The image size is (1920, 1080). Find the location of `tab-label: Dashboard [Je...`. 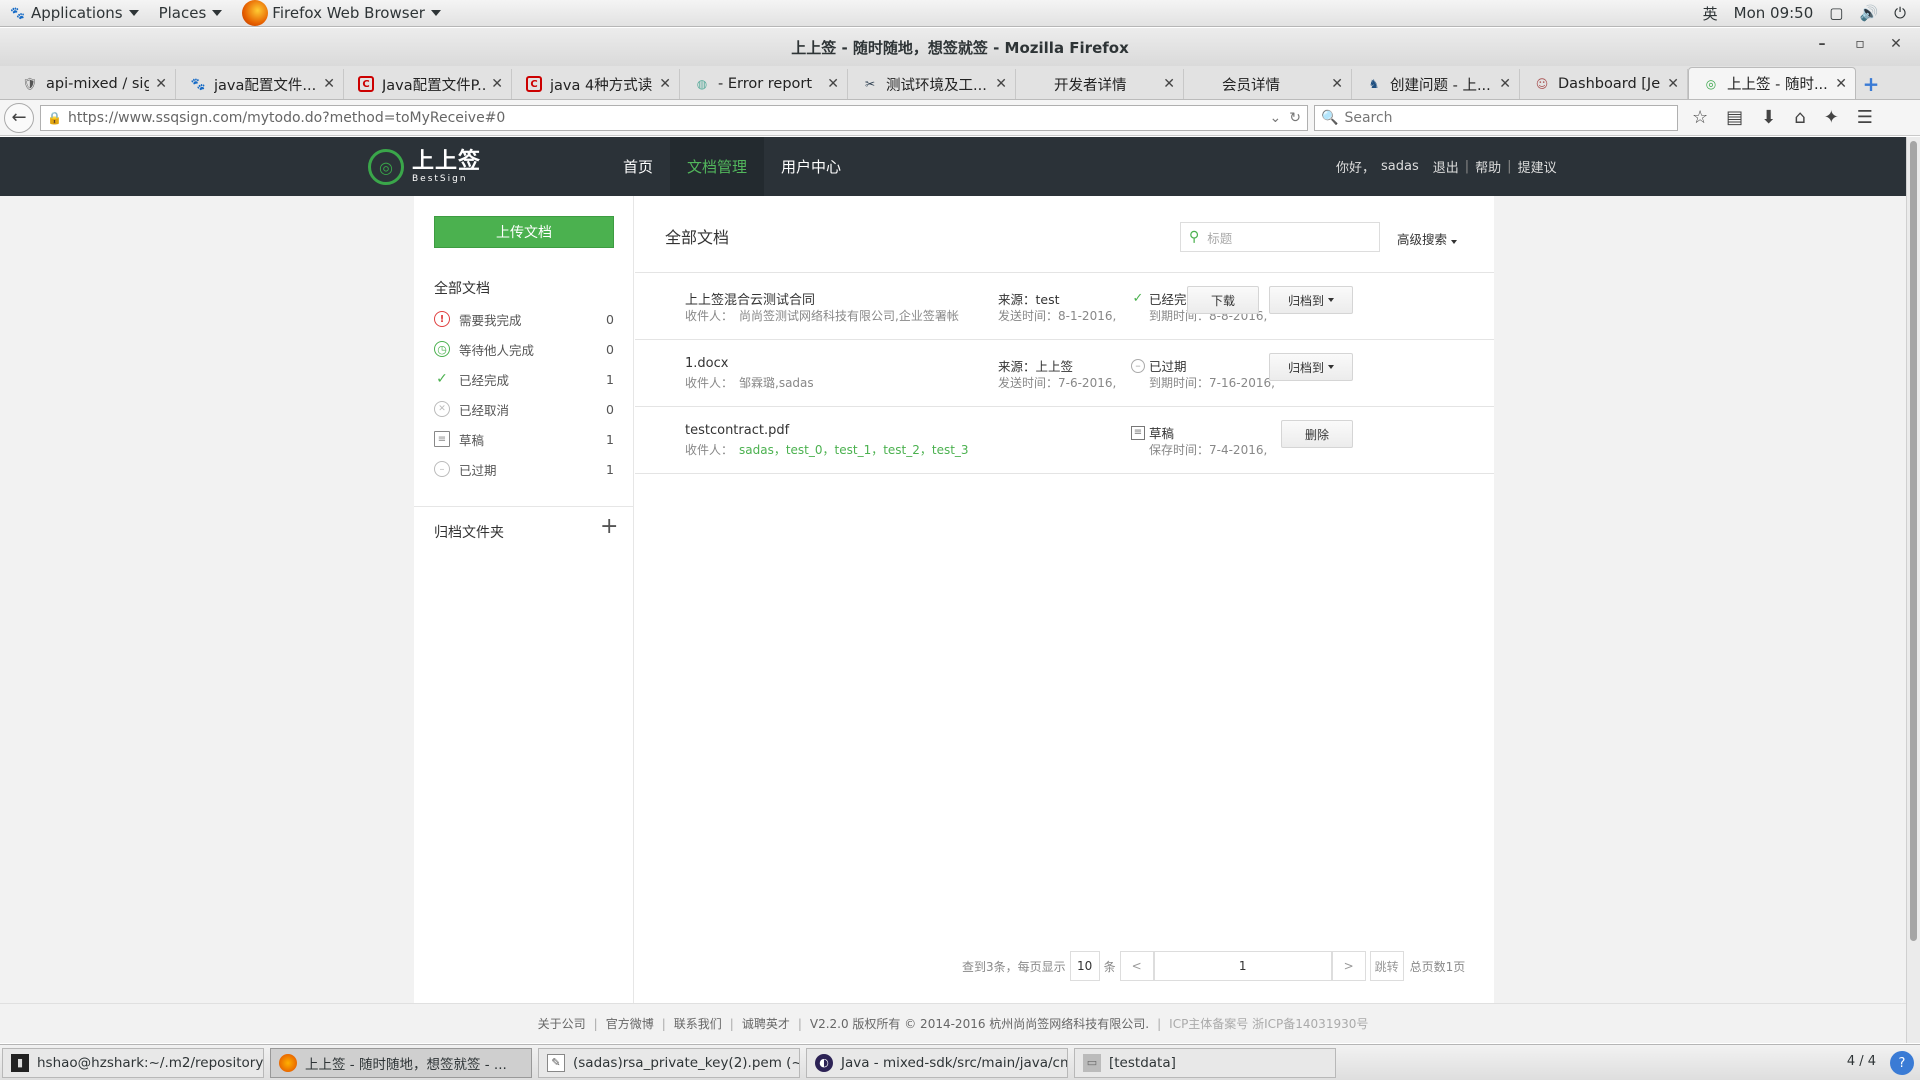

tab-label: Dashboard [Je... is located at coordinates (1609, 84).